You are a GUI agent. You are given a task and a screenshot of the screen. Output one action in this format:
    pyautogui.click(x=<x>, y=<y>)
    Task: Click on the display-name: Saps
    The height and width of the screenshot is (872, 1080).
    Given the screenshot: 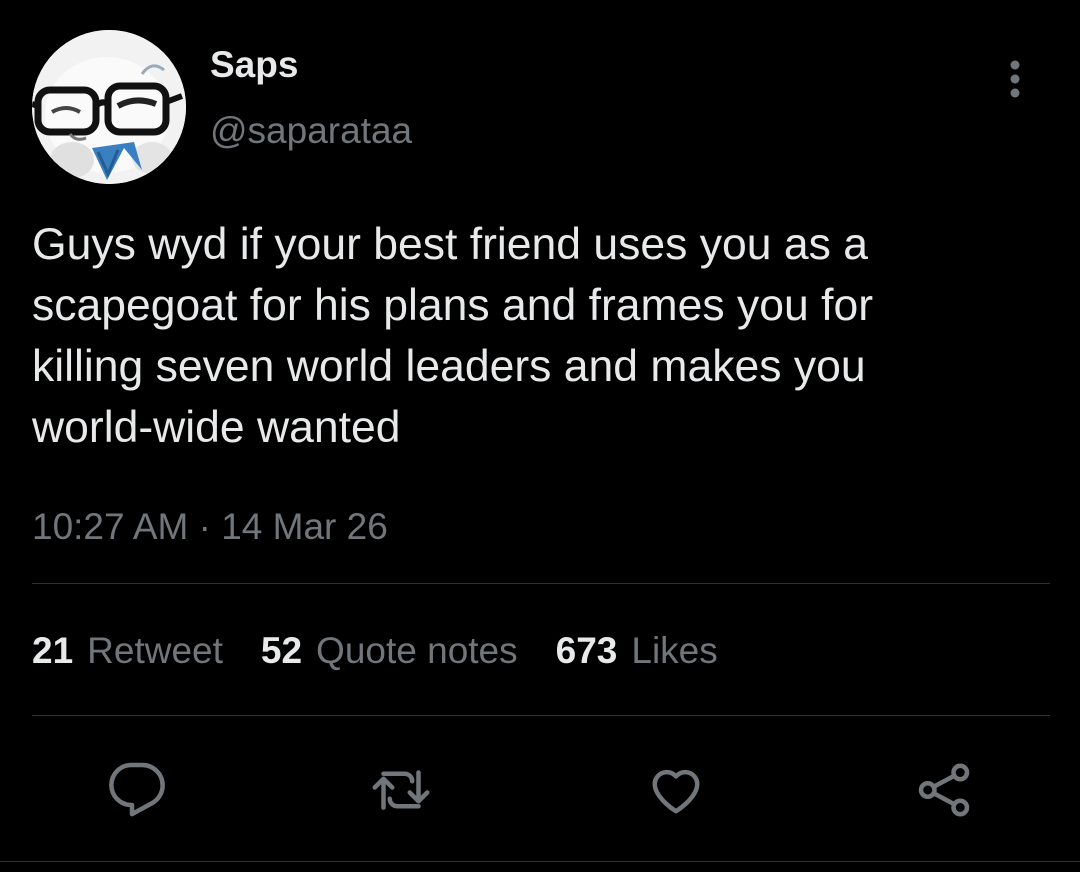 What is the action you would take?
    pyautogui.click(x=254, y=65)
    